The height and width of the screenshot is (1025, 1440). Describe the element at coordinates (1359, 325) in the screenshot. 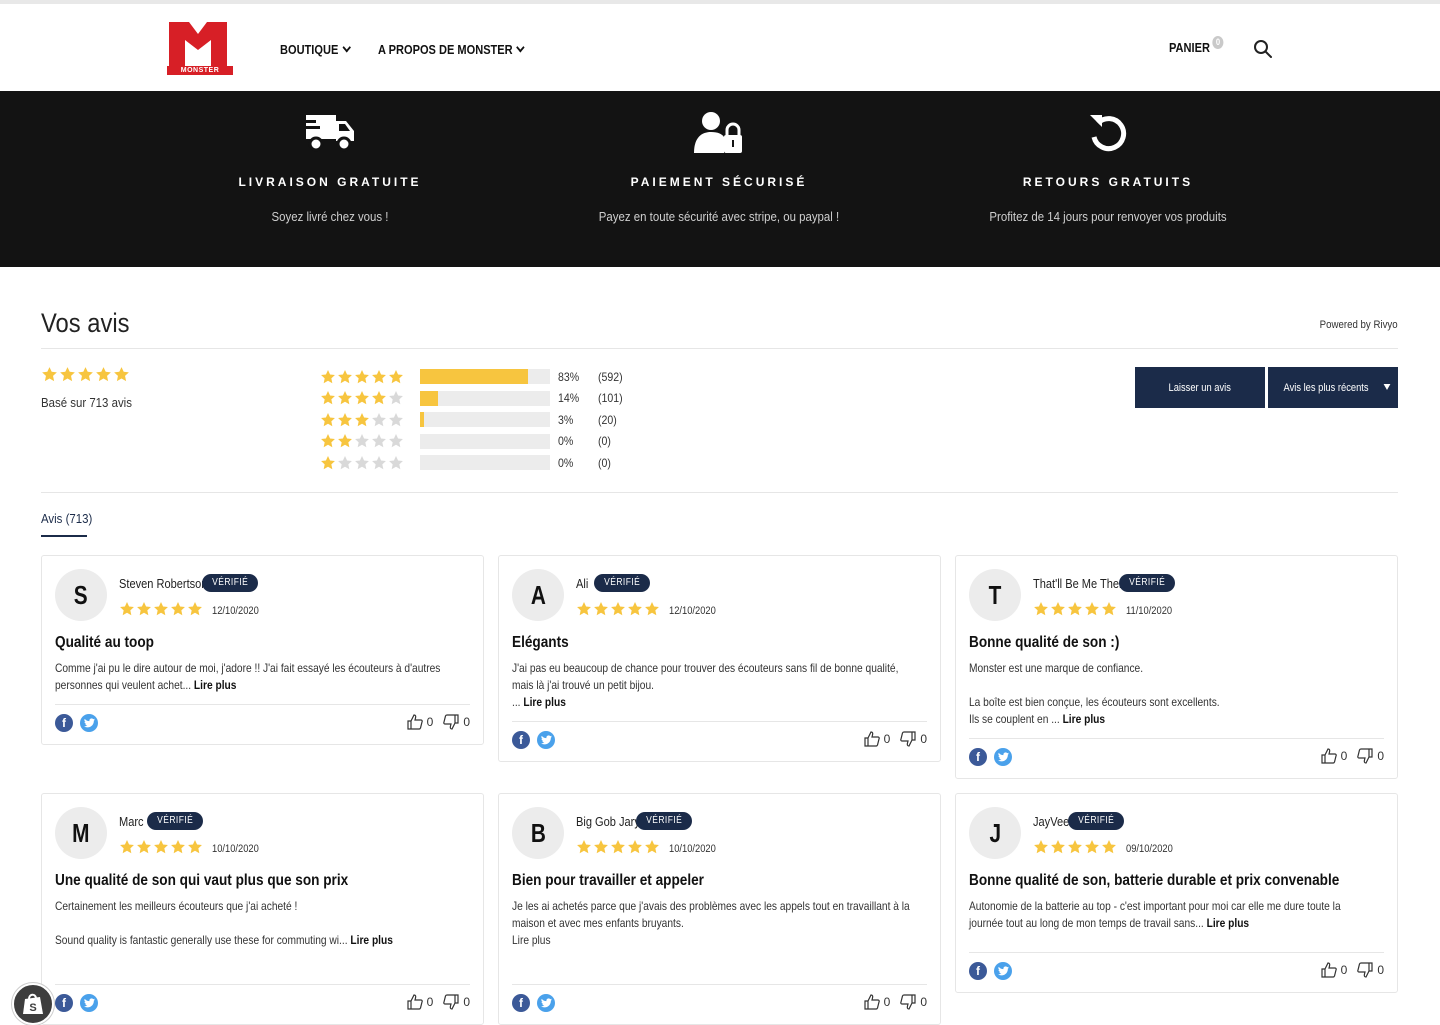

I see `powered-by: Powered by Rivyo` at that location.